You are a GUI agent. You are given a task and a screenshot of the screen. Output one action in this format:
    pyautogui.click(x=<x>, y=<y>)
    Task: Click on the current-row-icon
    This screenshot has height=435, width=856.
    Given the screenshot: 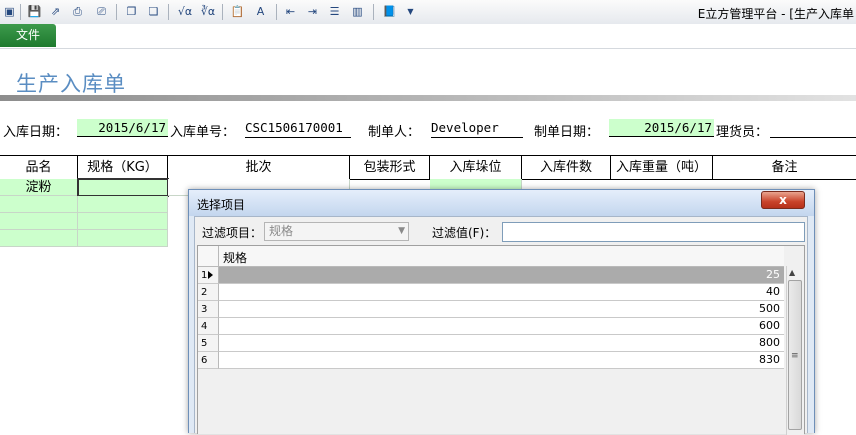 What is the action you would take?
    pyautogui.click(x=210, y=275)
    